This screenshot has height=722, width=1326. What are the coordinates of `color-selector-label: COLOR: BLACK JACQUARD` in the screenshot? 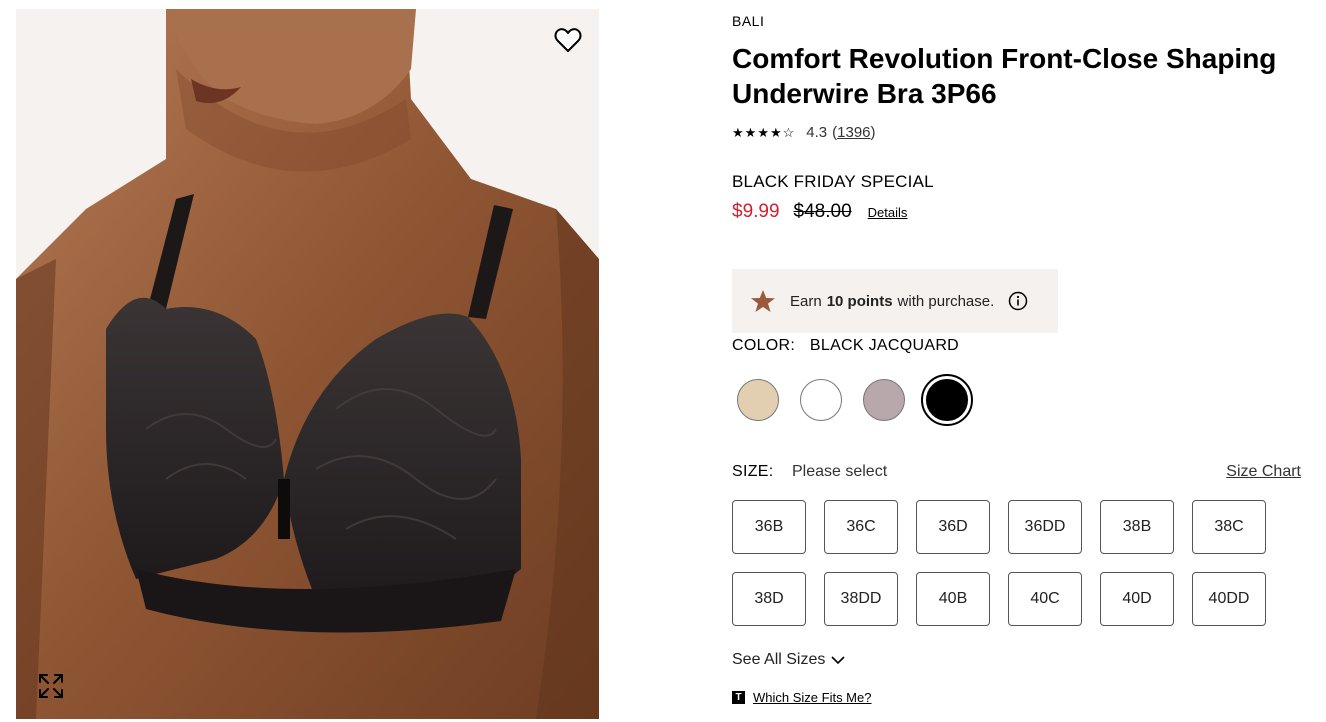 It's located at (845, 346).